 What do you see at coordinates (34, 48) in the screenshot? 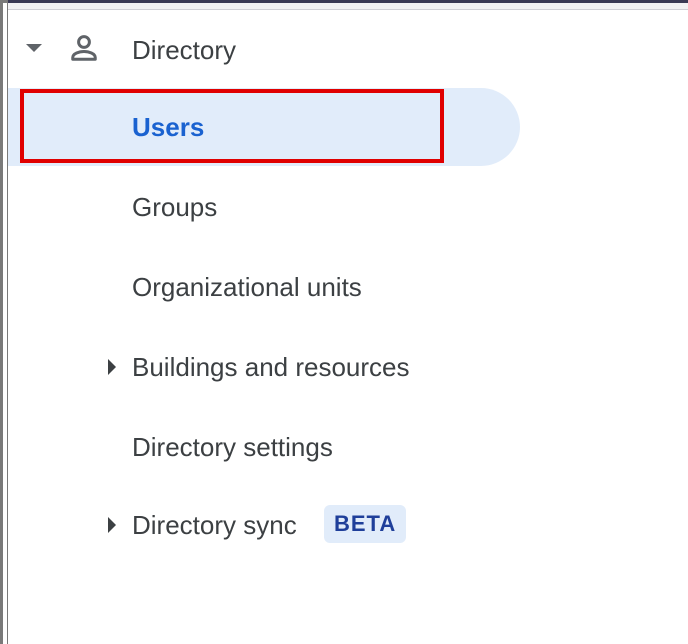
I see `caret-down-icon` at bounding box center [34, 48].